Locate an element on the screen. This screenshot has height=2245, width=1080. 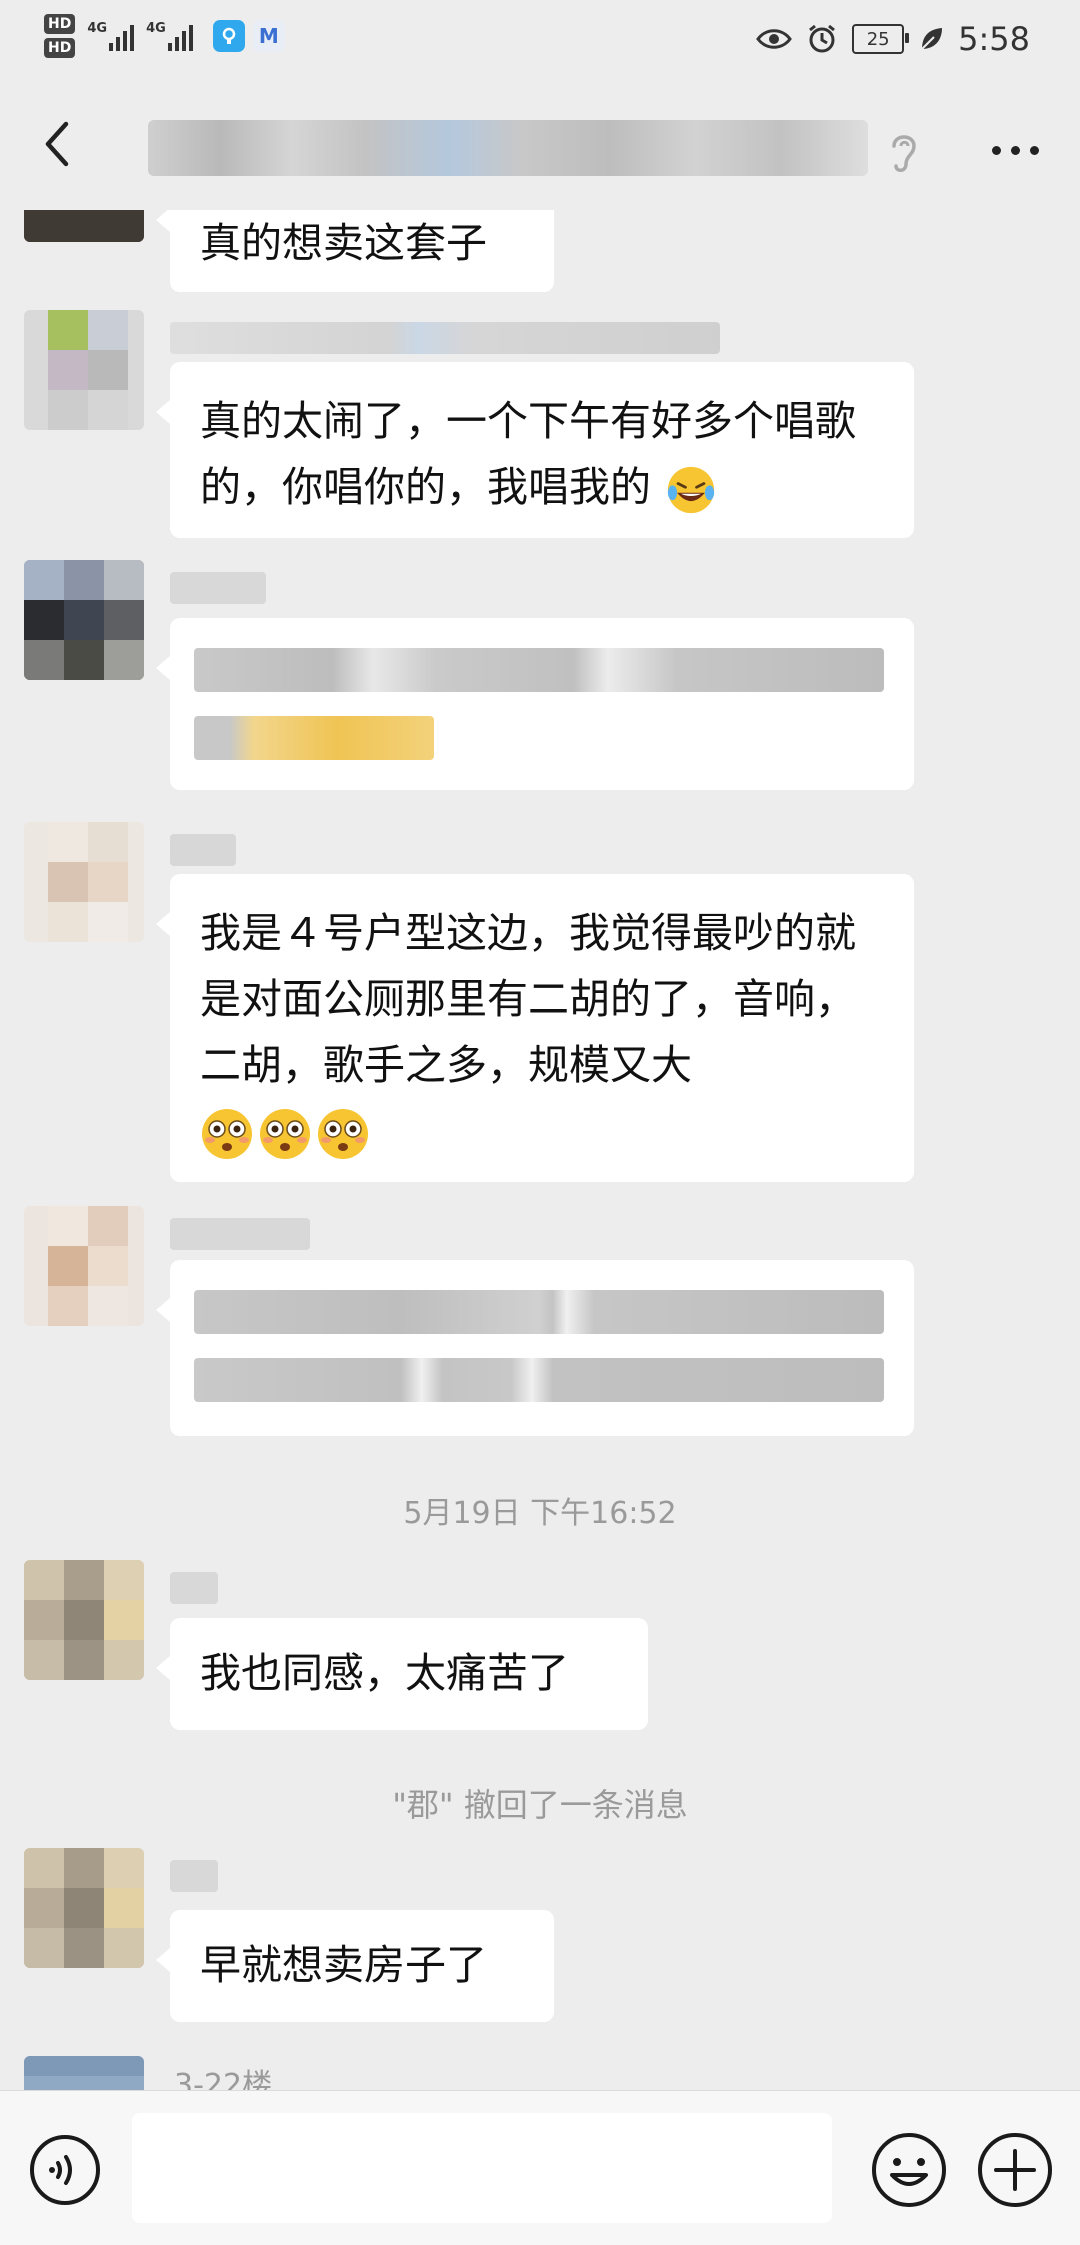
hd-badge-1: HD is located at coordinates (60, 24).